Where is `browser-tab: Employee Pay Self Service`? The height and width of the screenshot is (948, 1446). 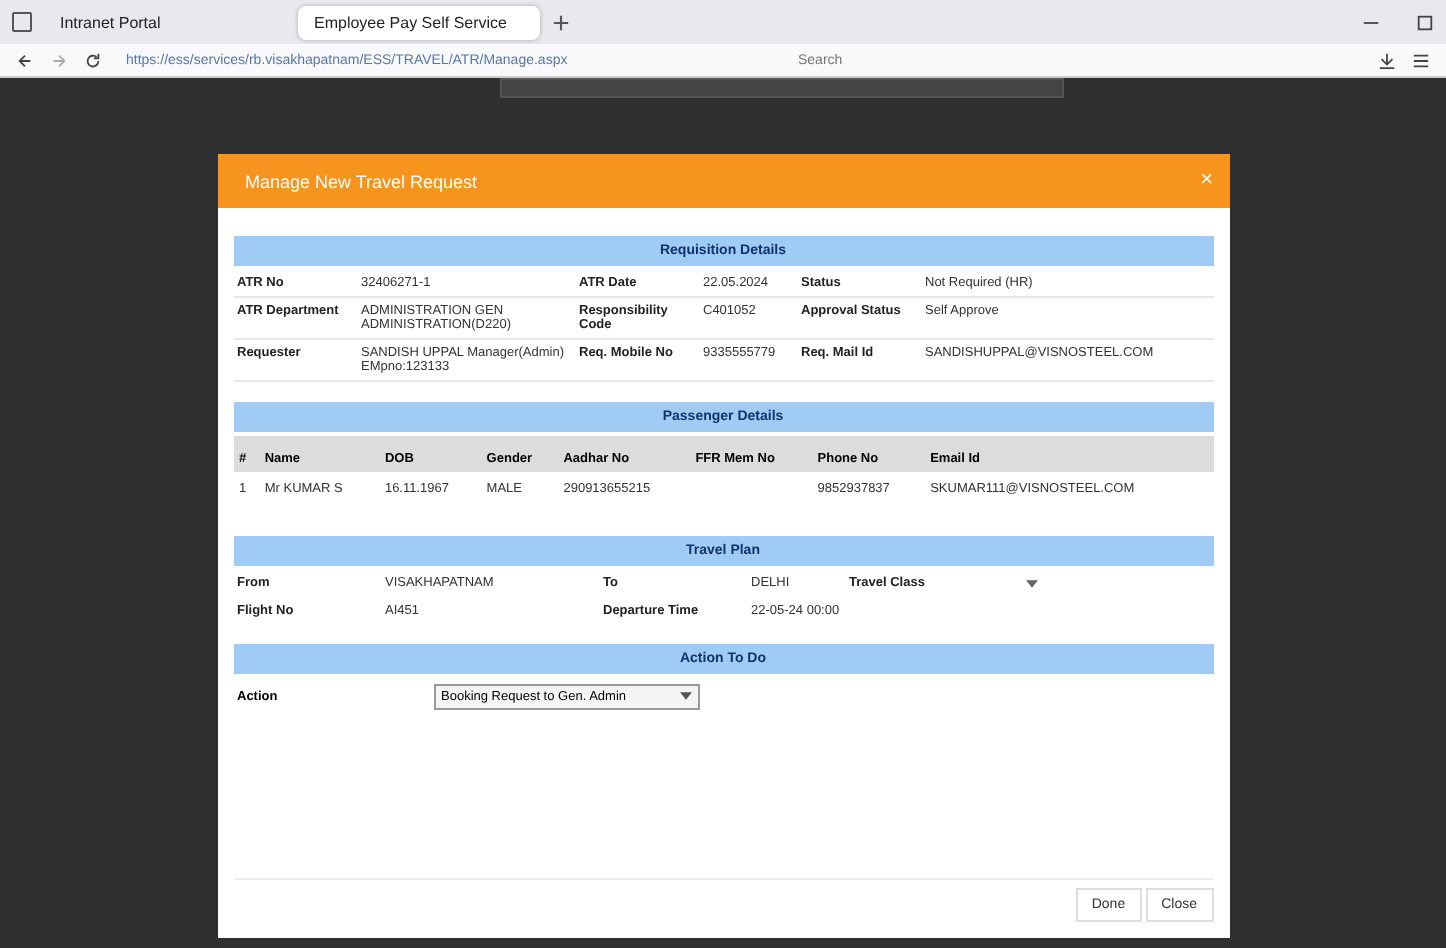
browser-tab: Employee Pay Self Service is located at coordinates (419, 22).